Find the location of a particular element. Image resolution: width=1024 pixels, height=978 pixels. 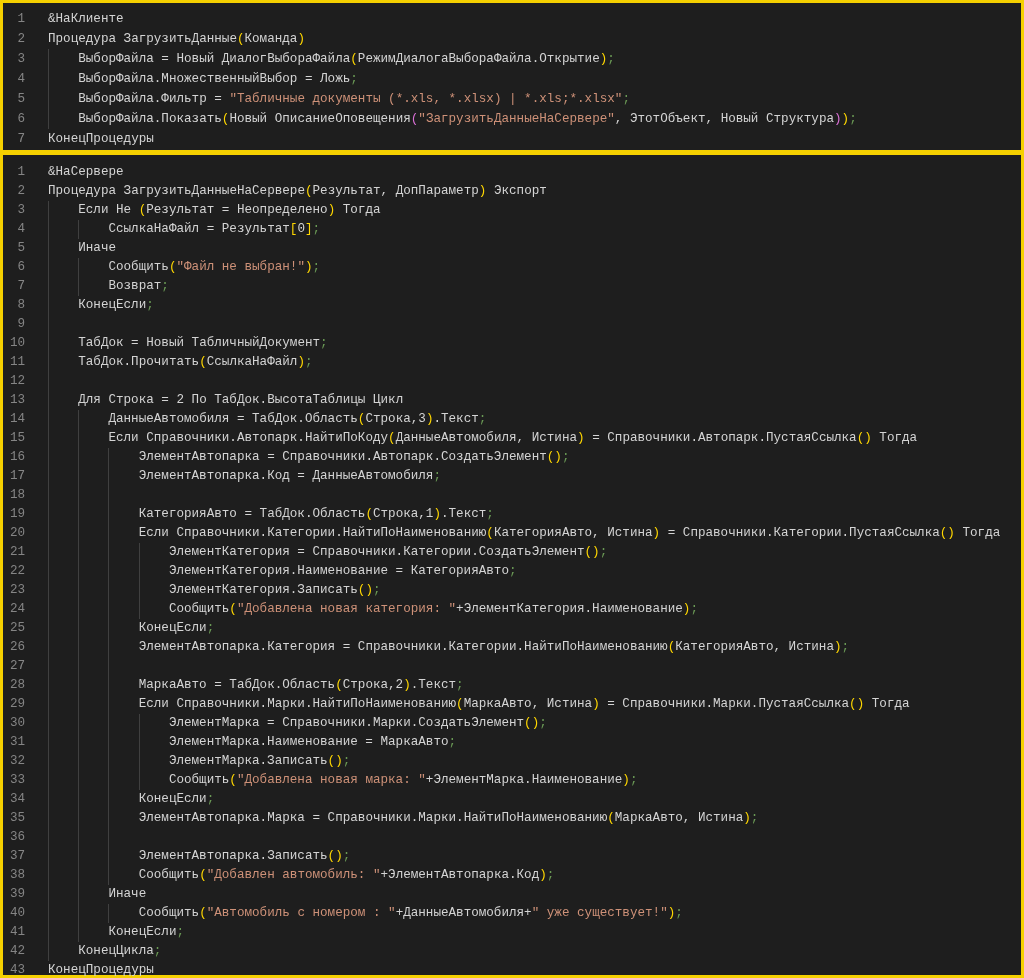

code-line: Если Справочники.Категории.НайтиПоНаименованию(КатегорияАвто, Истина) = Справочники.Категории.ПустаяСсылка() Тогда is located at coordinates (569, 534).